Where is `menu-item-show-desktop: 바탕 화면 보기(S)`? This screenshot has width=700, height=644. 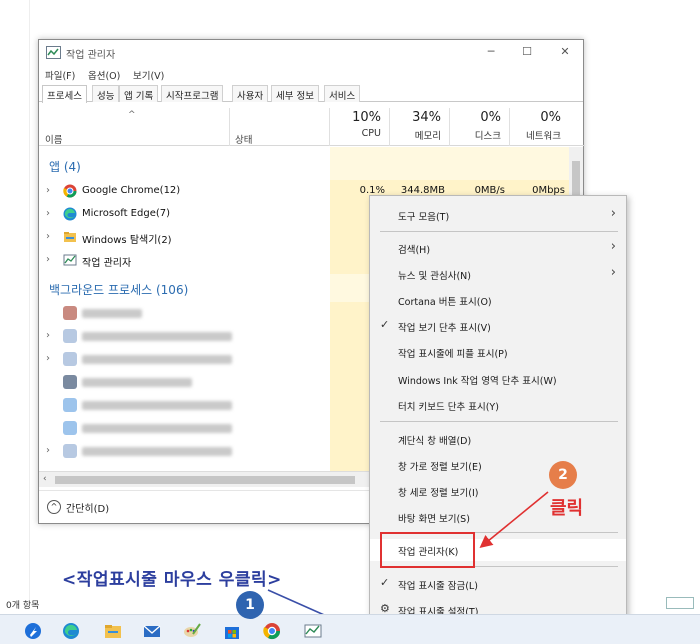
menu-item-show-desktop: 바탕 화면 보기(S) is located at coordinates (498, 517).